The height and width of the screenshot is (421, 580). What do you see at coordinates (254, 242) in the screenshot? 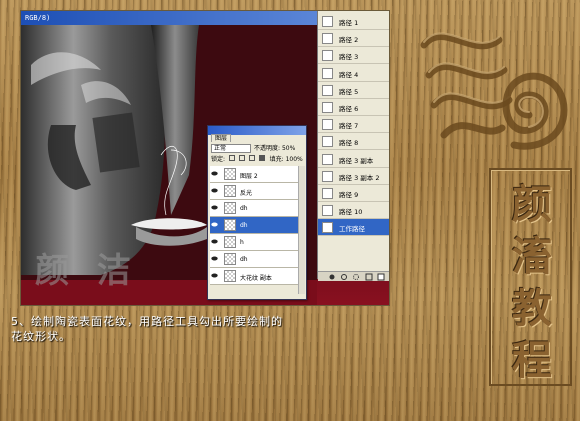
I see `layer-row: h` at bounding box center [254, 242].